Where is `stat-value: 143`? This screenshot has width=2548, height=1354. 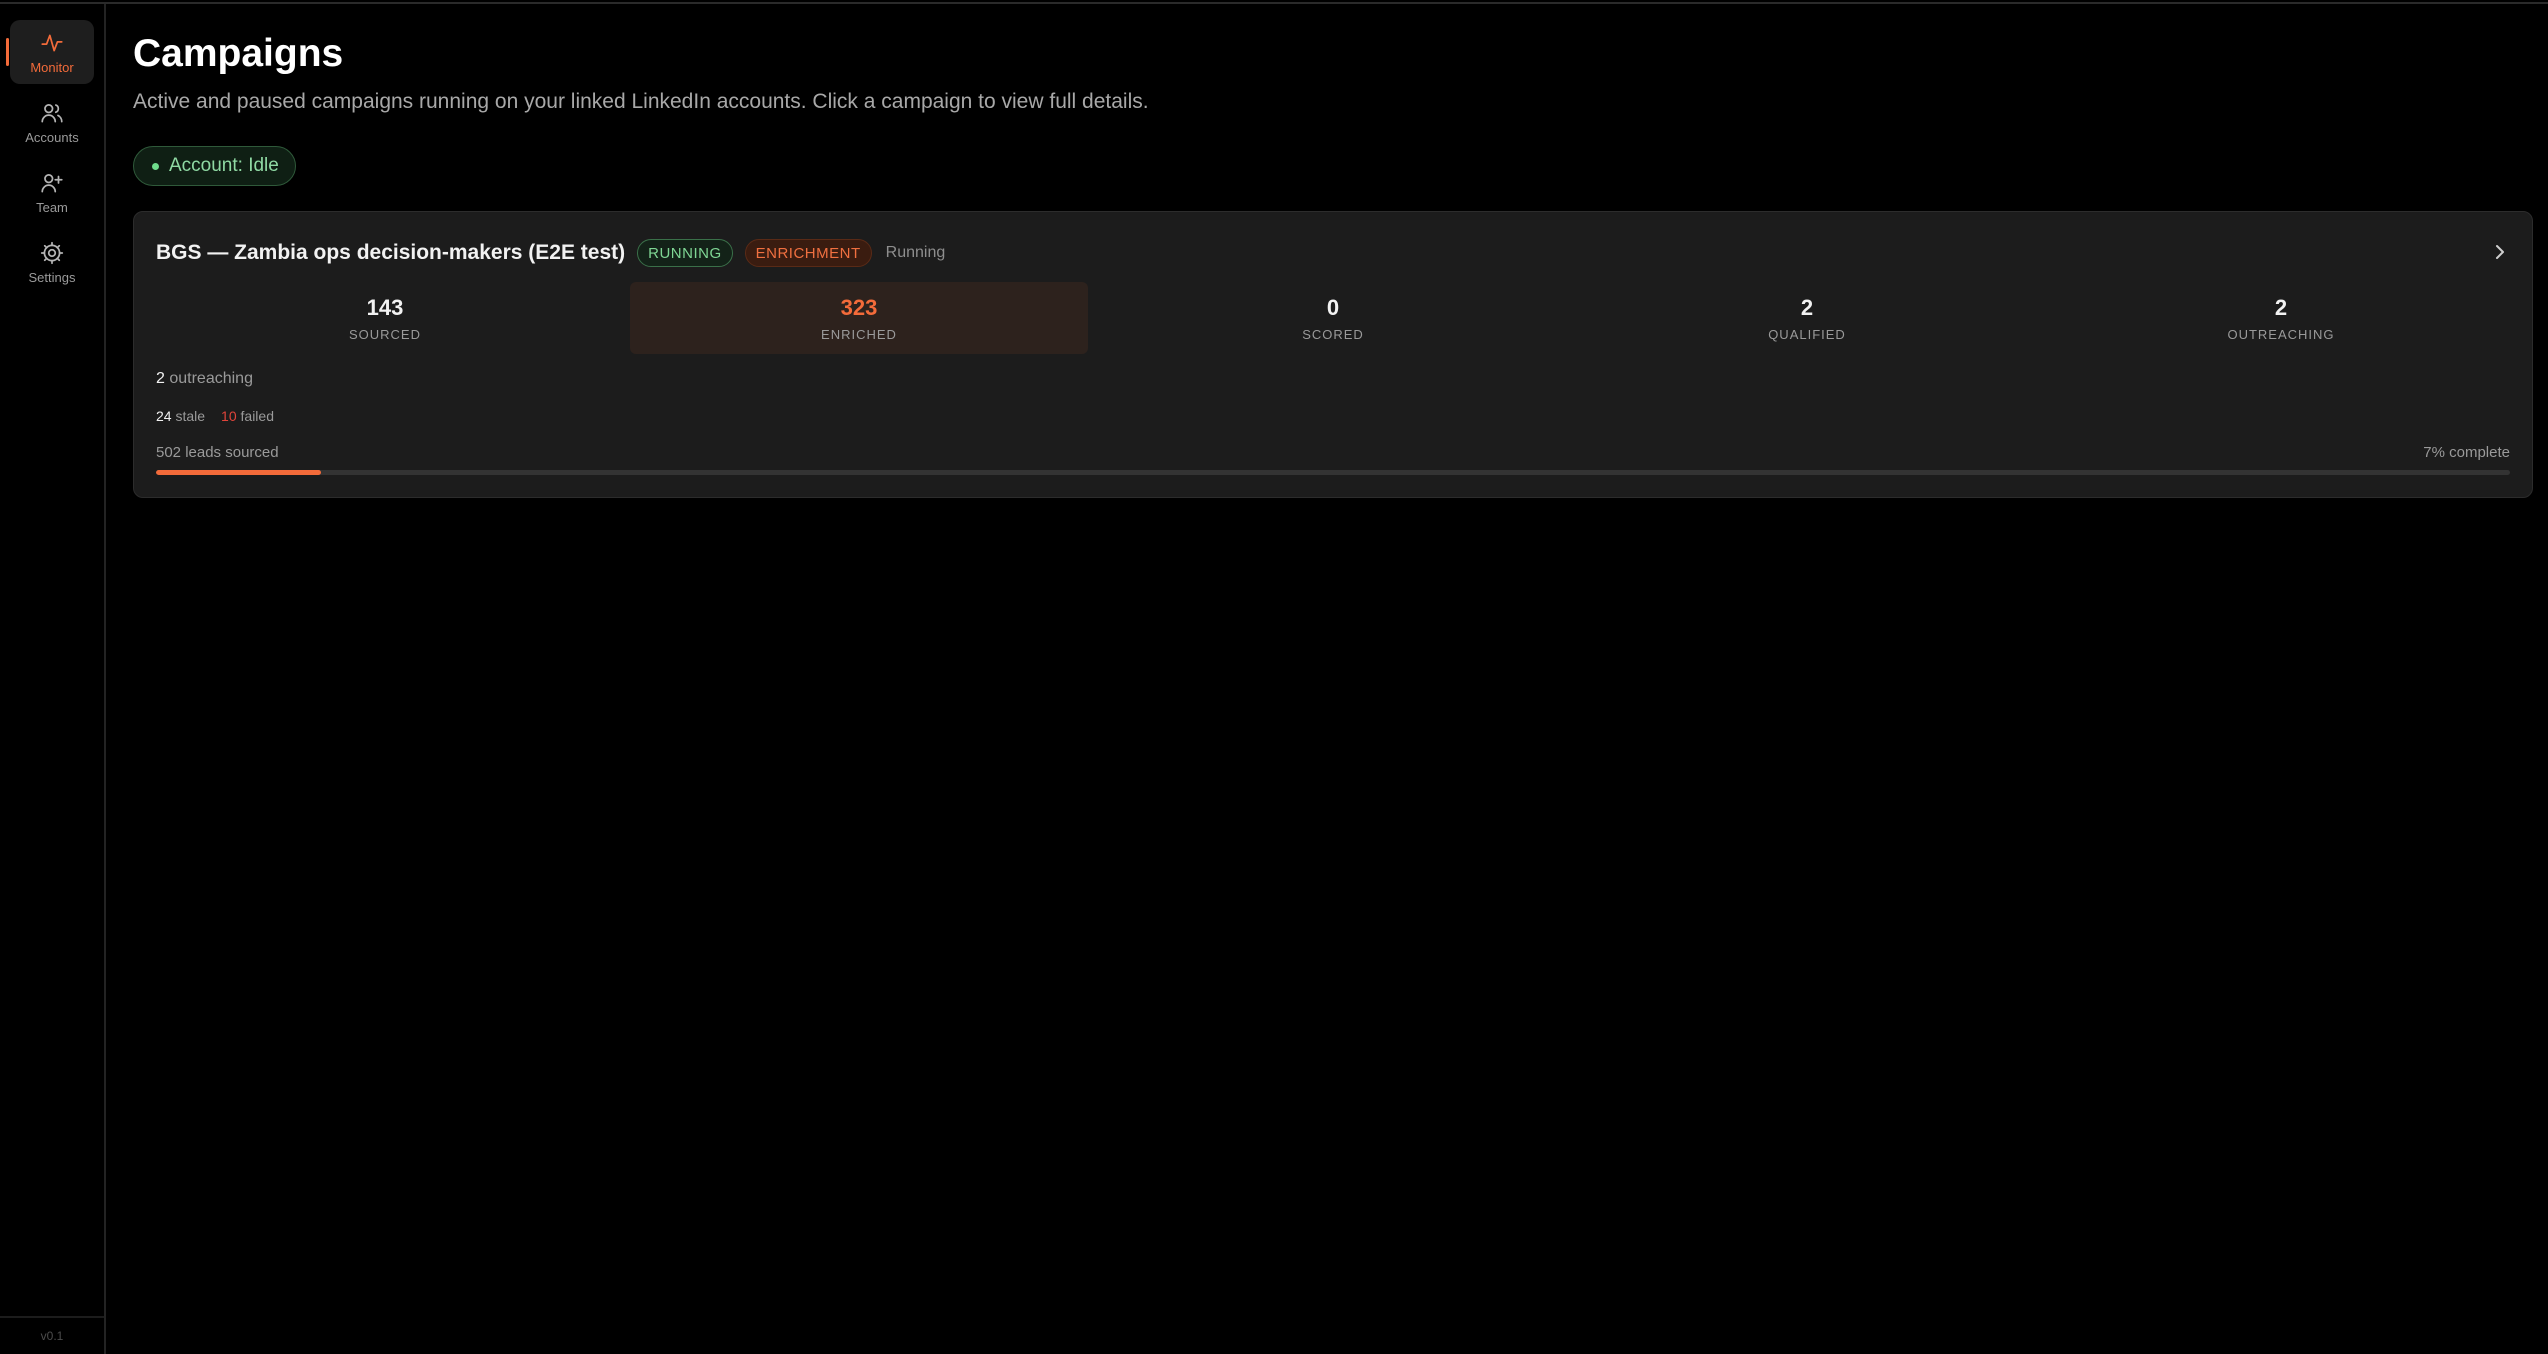
stat-value: 143 is located at coordinates (385, 307).